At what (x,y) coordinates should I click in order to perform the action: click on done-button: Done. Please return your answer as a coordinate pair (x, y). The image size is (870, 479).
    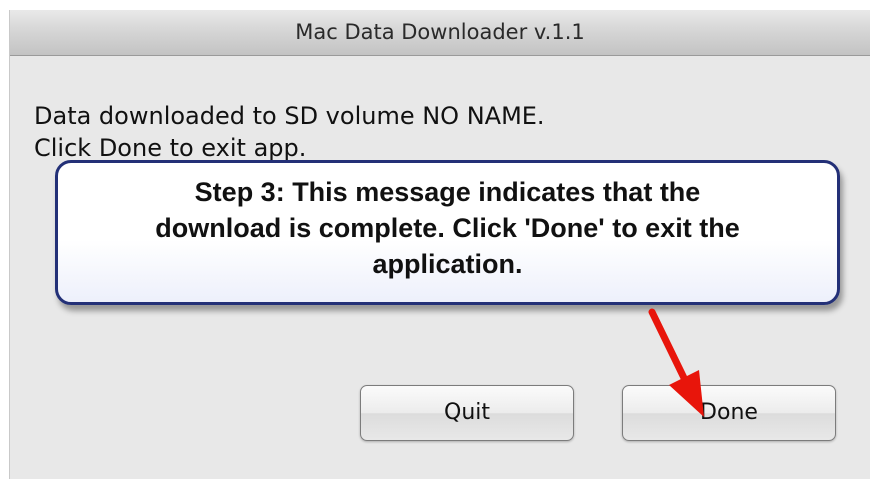
    Looking at the image, I should click on (729, 413).